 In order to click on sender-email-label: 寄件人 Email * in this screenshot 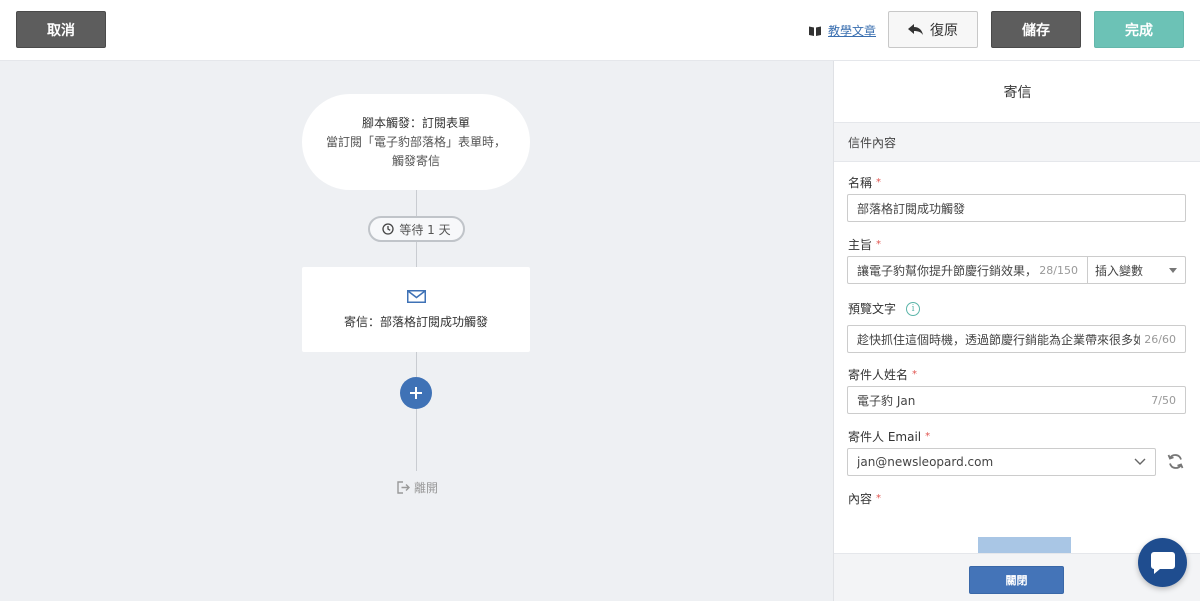, I will do `click(889, 436)`.